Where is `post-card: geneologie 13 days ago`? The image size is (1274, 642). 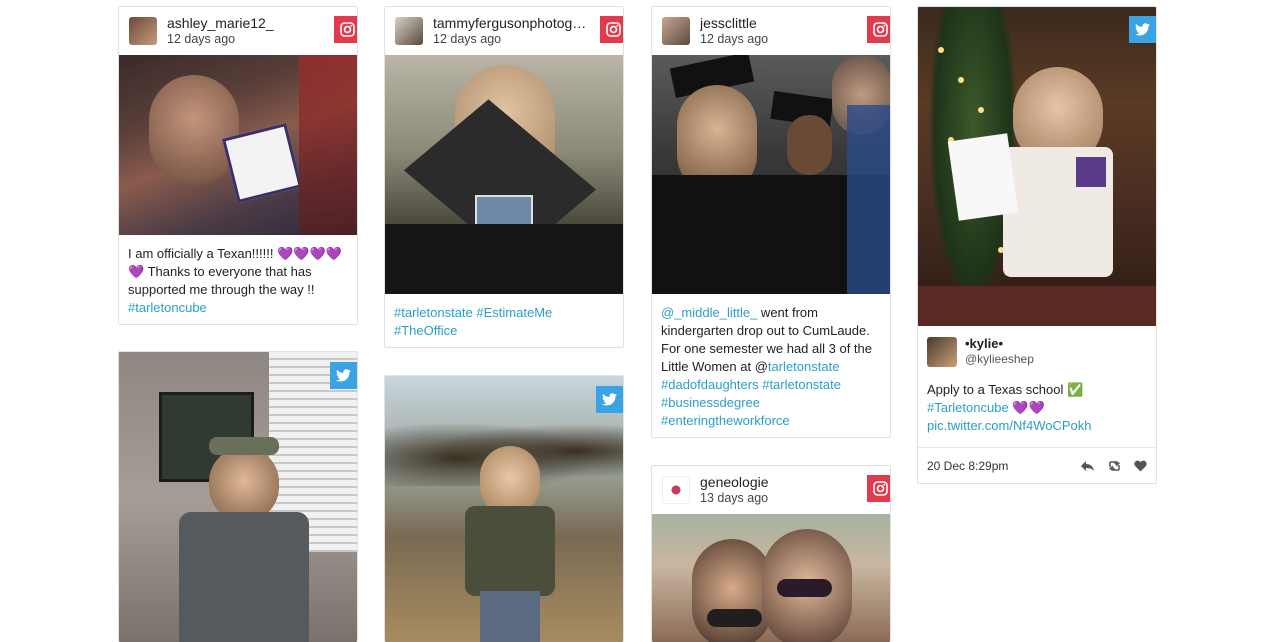
post-card: geneologie 13 days ago is located at coordinates (771, 553).